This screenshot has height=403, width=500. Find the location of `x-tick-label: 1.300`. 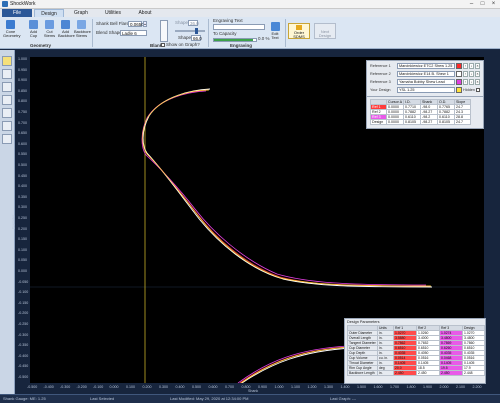

x-tick-label: 1.300 is located at coordinates (328, 387).